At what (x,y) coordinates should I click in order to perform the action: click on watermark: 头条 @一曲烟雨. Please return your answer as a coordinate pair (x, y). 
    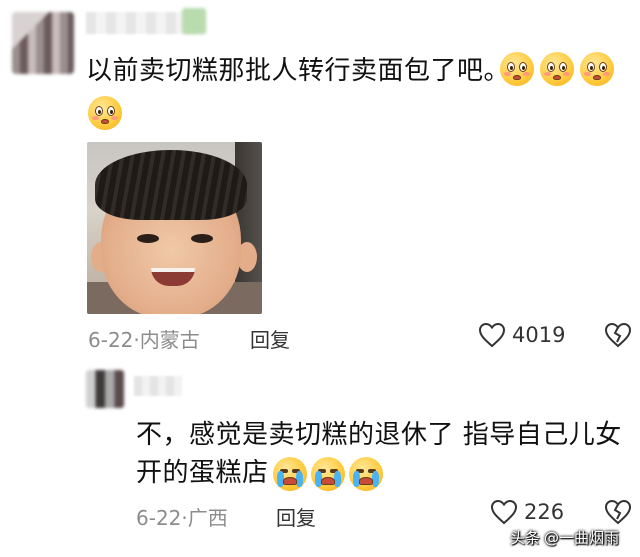
    Looking at the image, I should click on (564, 537).